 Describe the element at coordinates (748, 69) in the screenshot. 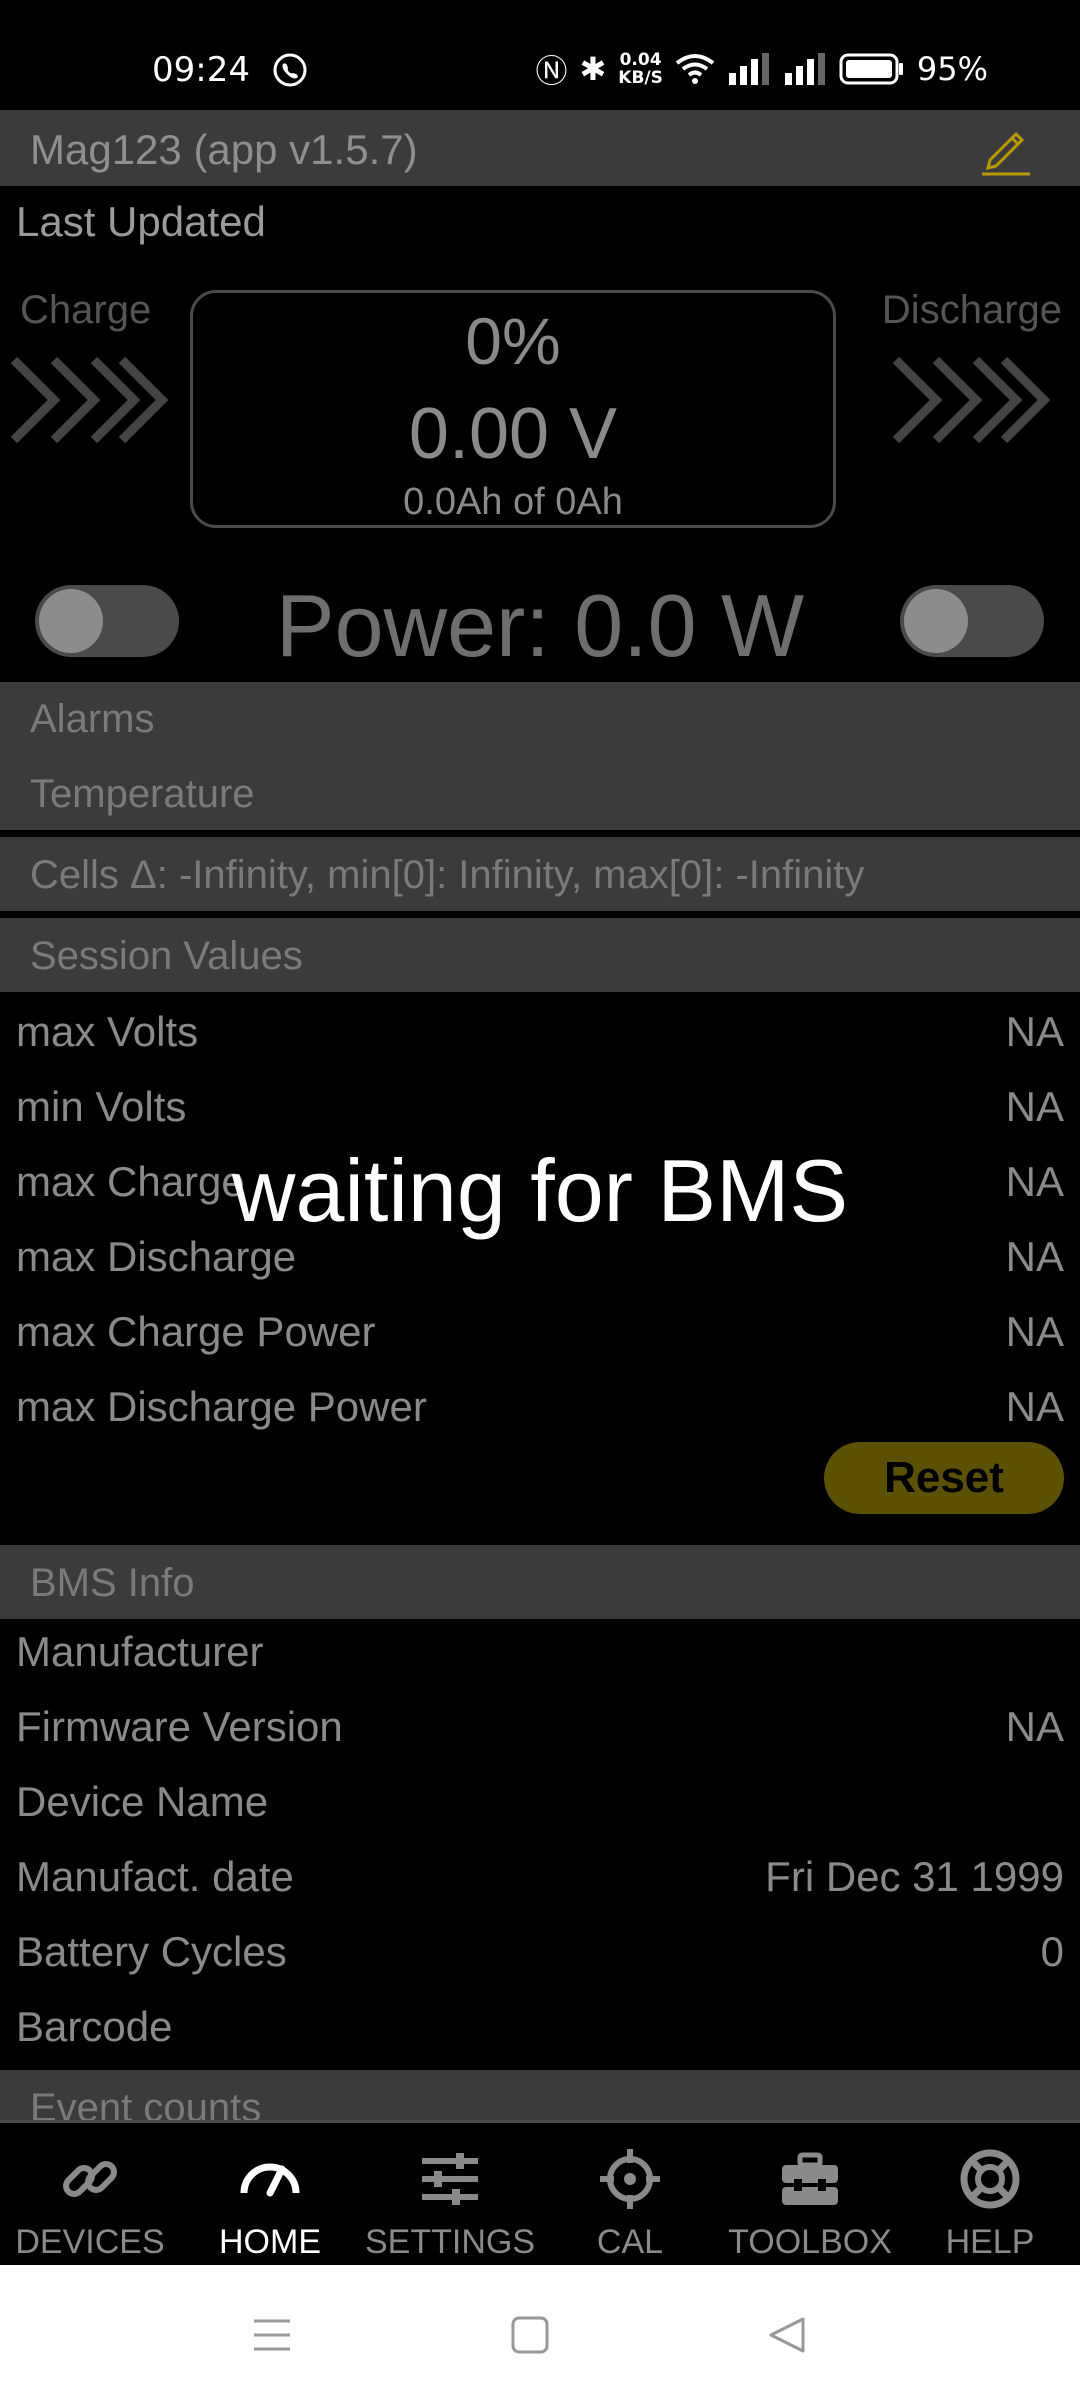

I see `signal-icon` at that location.